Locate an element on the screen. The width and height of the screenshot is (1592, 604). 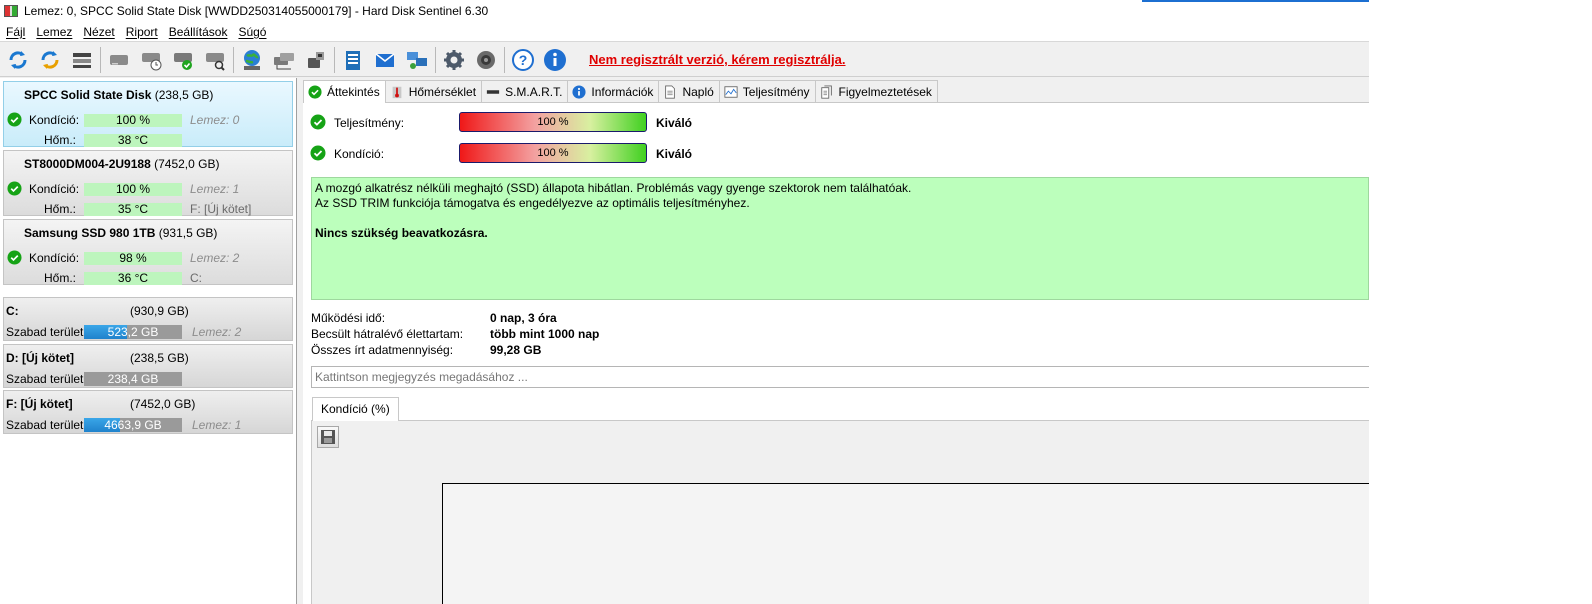
tab-label: Napló is located at coordinates (698, 91).